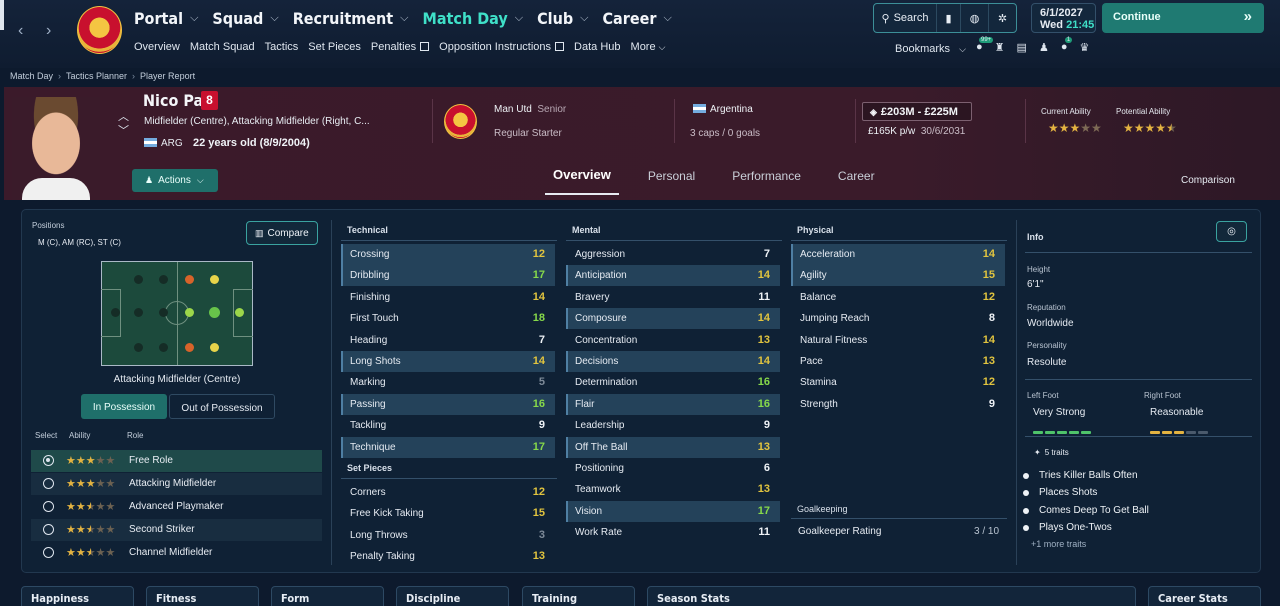 Image resolution: width=1280 pixels, height=606 pixels. What do you see at coordinates (898, 361) in the screenshot?
I see `attribute-row: Pace 13` at bounding box center [898, 361].